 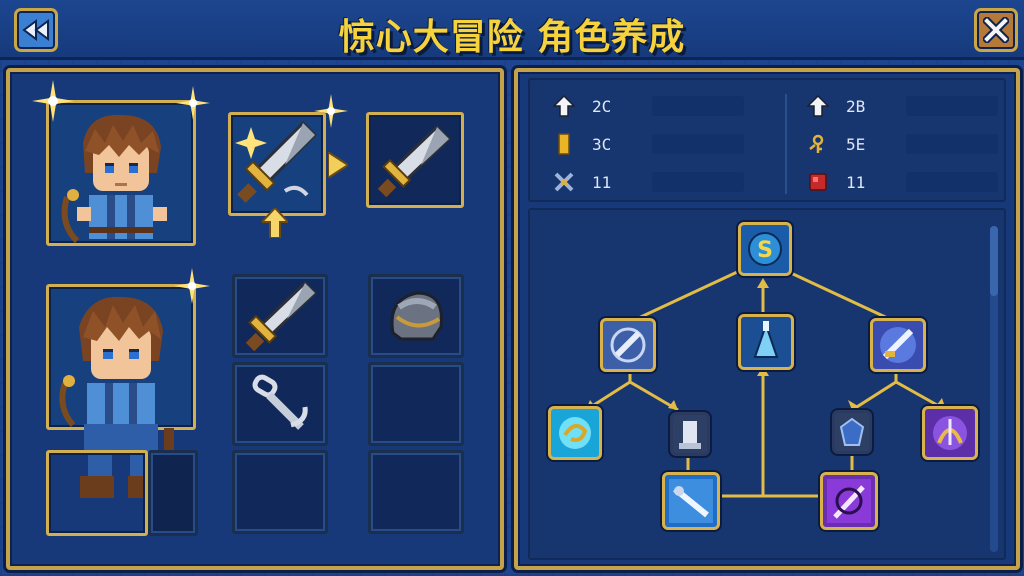 I want to click on stat-value: 3C, so click(x=602, y=144).